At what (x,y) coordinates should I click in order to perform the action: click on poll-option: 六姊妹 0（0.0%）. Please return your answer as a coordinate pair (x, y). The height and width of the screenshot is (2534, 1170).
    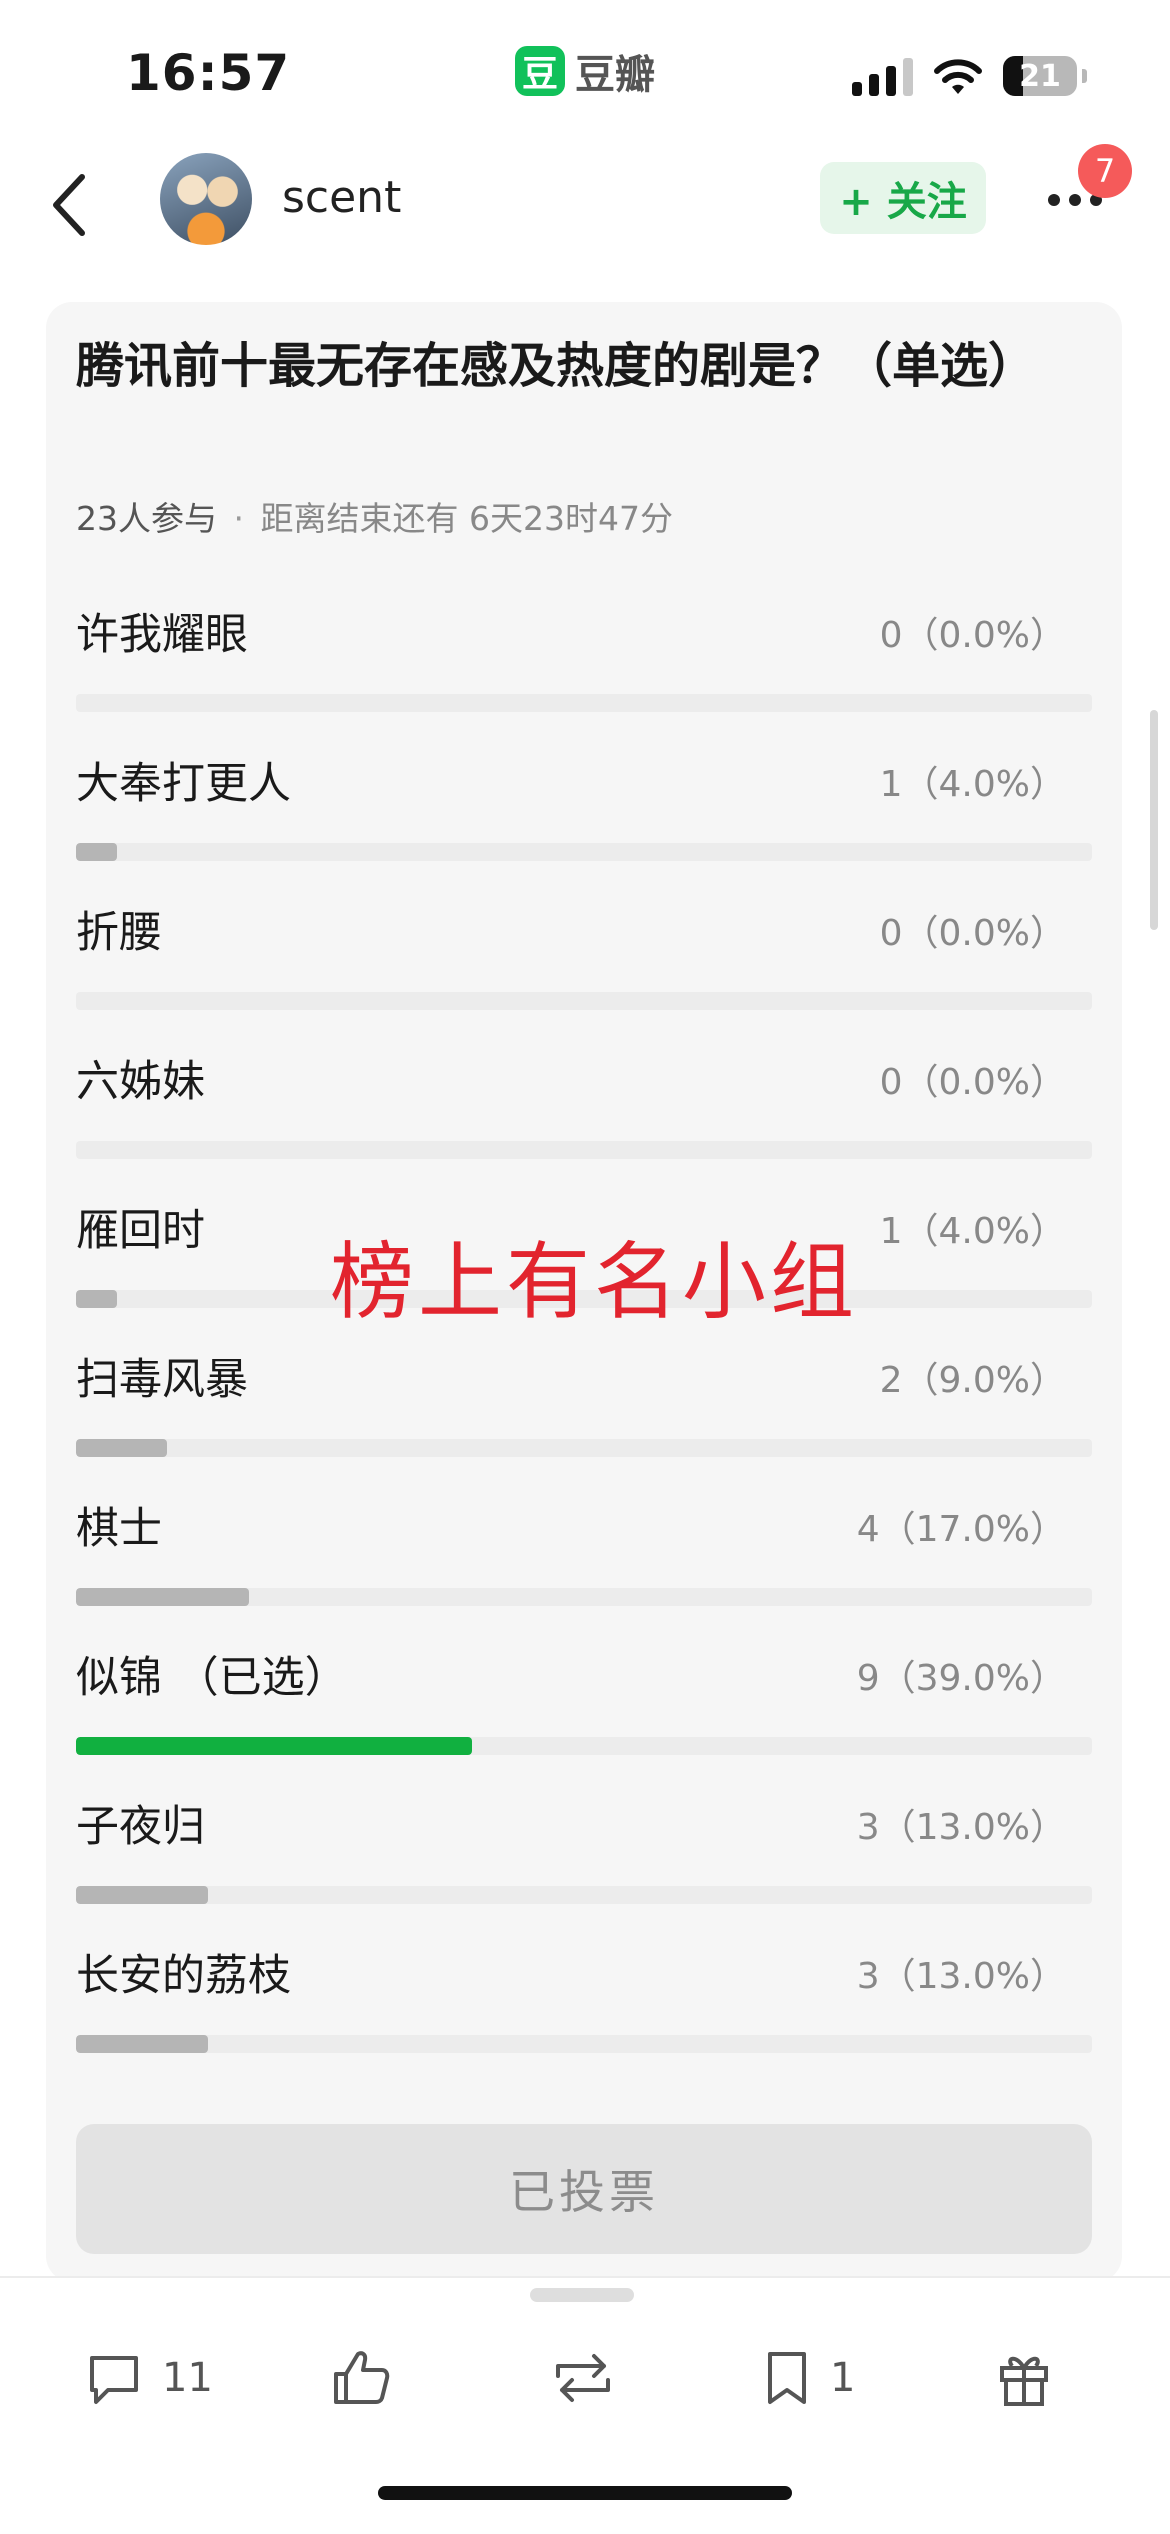
    Looking at the image, I should click on (584, 1122).